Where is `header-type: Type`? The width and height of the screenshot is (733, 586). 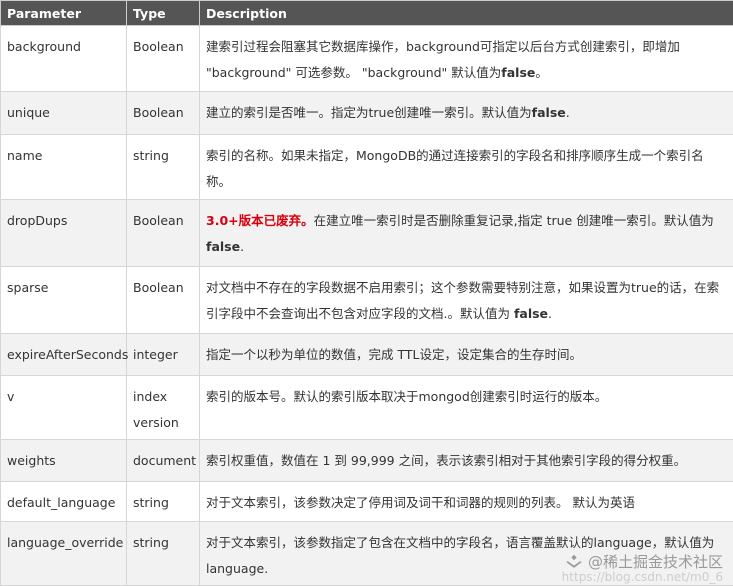 header-type: Type is located at coordinates (163, 13).